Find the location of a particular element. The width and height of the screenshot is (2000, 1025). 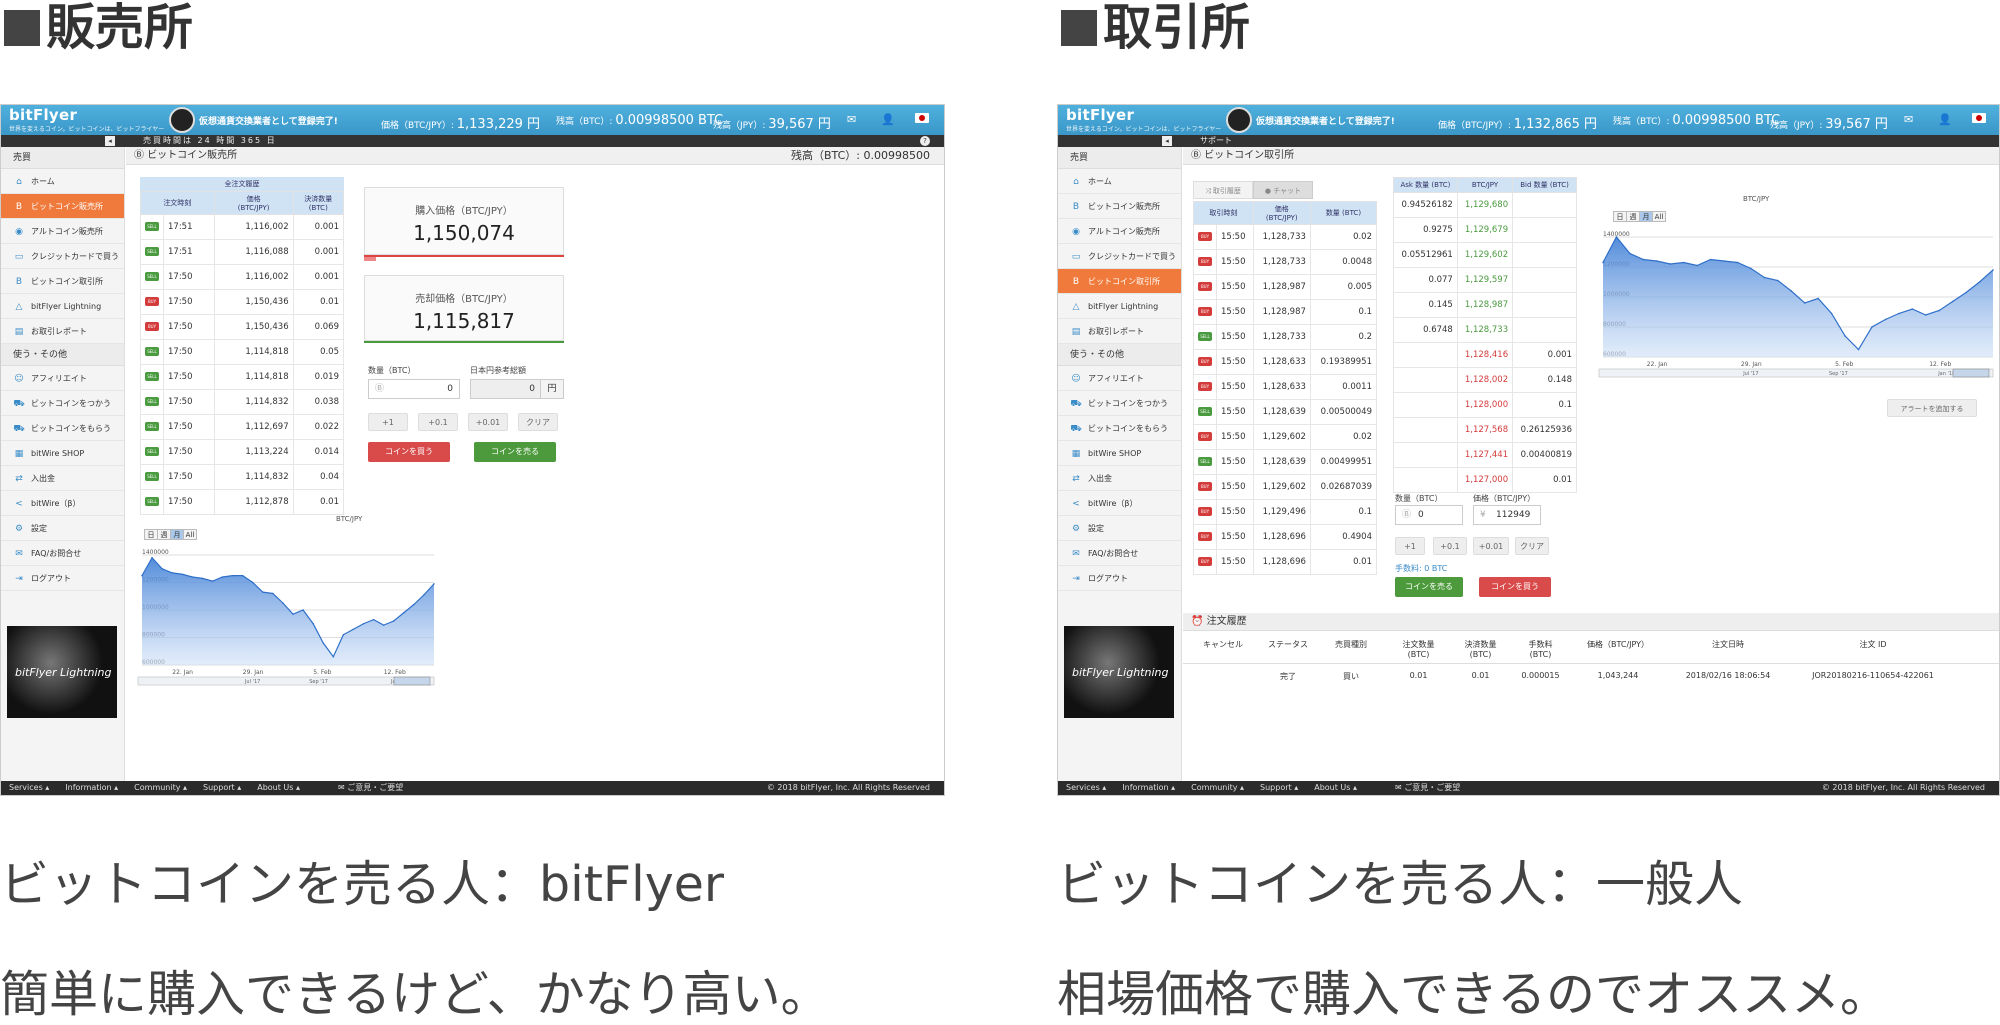

side-cell: BUY is located at coordinates (1205, 562).